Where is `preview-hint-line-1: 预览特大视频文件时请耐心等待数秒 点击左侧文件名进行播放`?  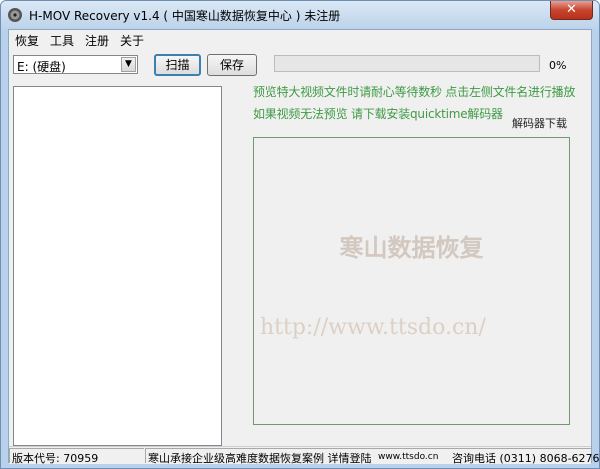
preview-hint-line-1: 预览特大视频文件时请耐心等待数秒 点击左侧文件名进行播放 is located at coordinates (414, 92).